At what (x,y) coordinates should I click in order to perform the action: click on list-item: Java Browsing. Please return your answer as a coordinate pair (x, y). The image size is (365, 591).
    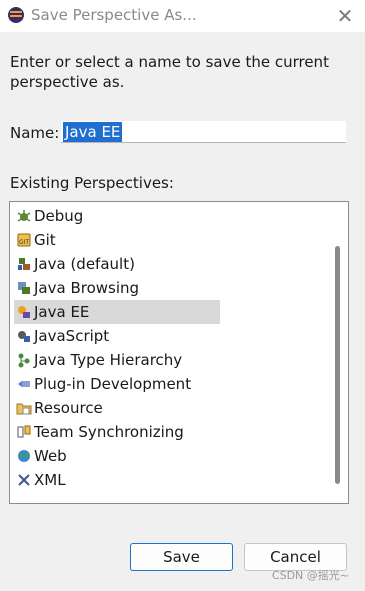
    Looking at the image, I should click on (117, 288).